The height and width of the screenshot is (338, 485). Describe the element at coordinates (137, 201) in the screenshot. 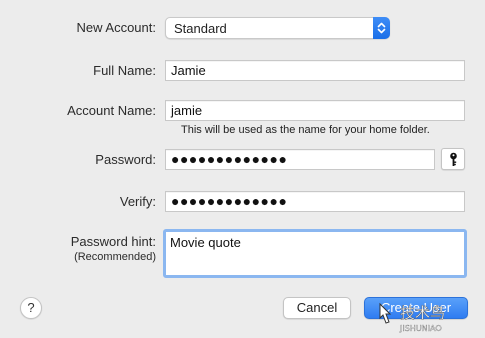

I see `verify-label: Verify:` at that location.